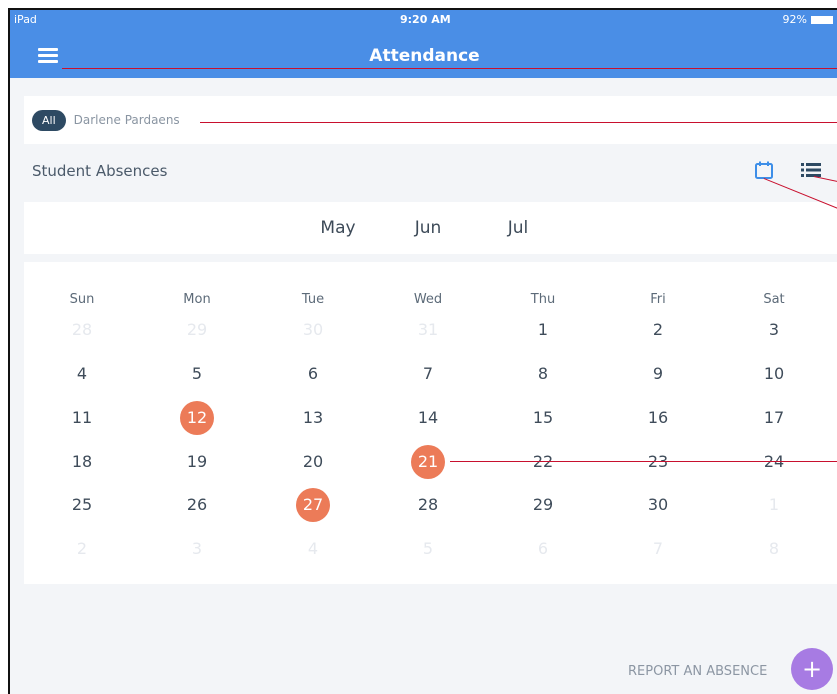 This screenshot has height=694, width=837. Describe the element at coordinates (25, 19) in the screenshot. I see `status-carrier: iPad` at that location.